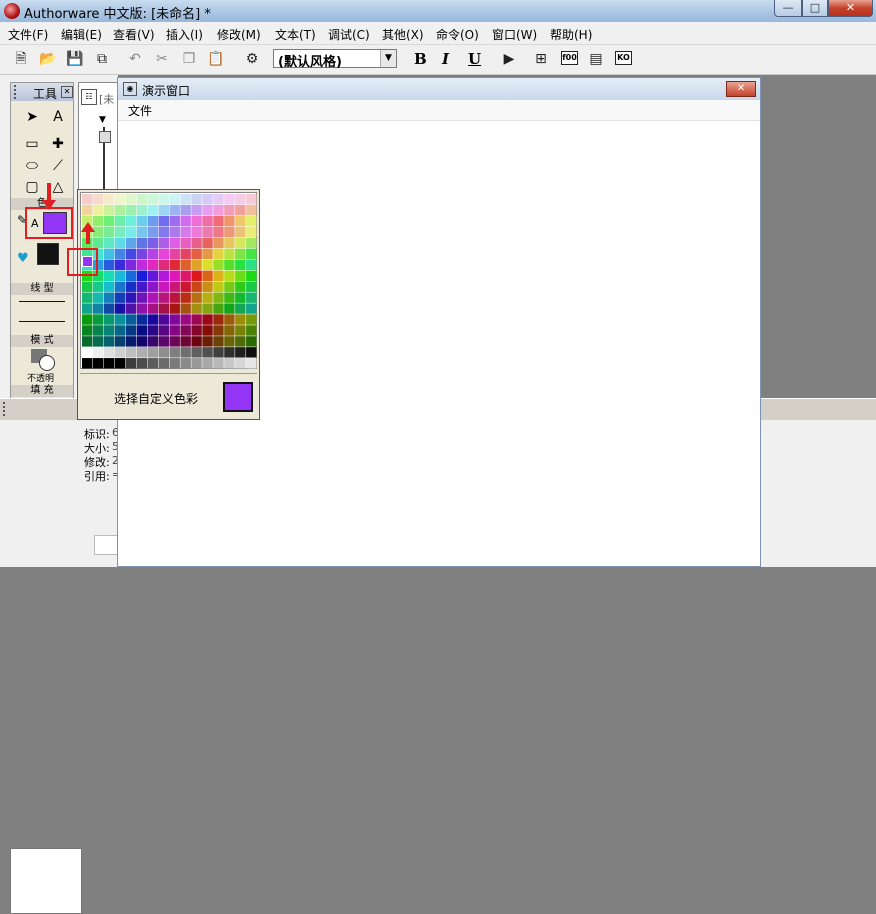  What do you see at coordinates (81, 34) in the screenshot?
I see `menu-edit: 编辑(E)` at bounding box center [81, 34].